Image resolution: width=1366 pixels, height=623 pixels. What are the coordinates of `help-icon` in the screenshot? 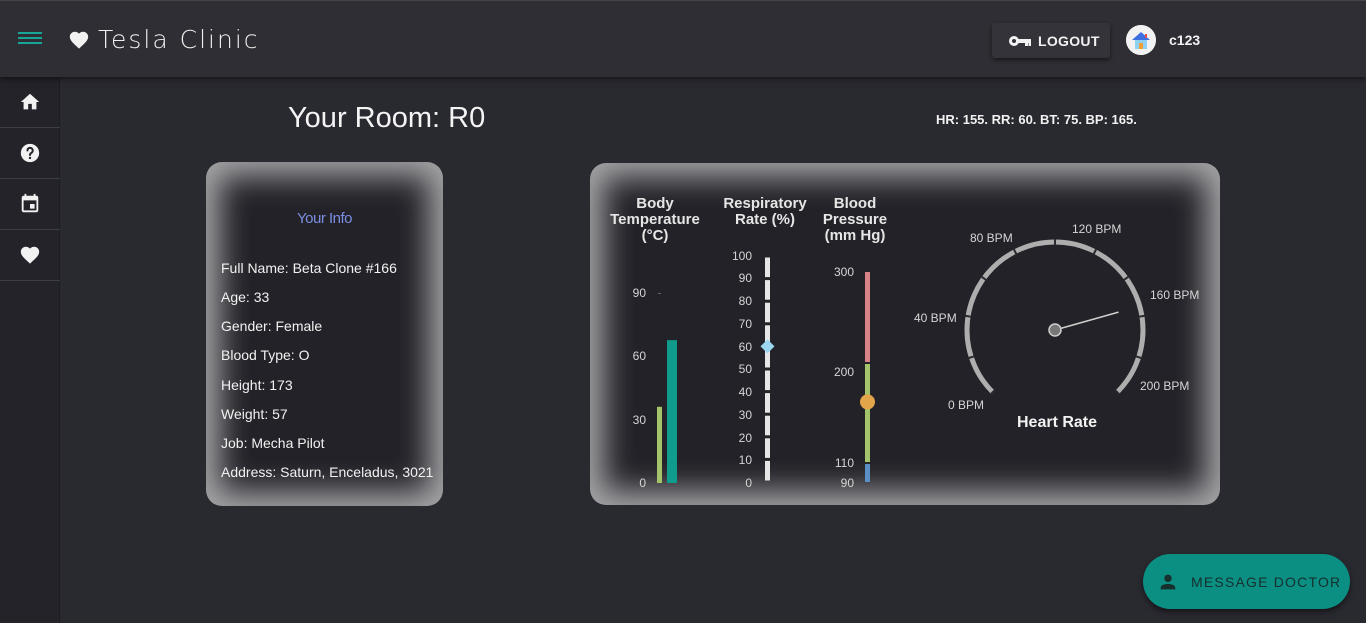 It's located at (30, 153).